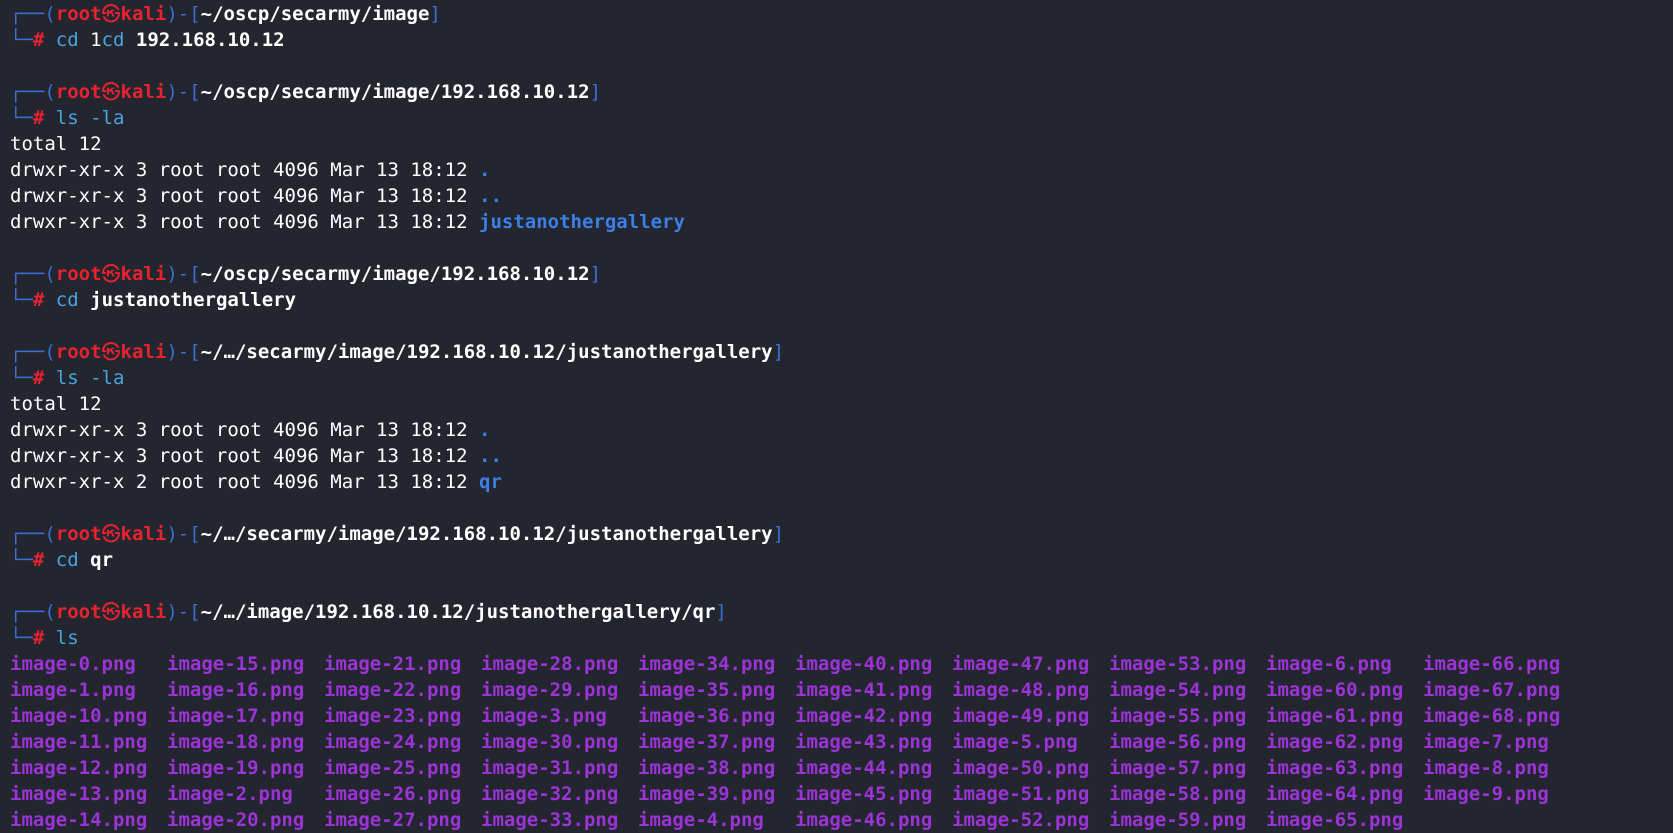  What do you see at coordinates (1492, 716) in the screenshot?
I see `file-name: image-68.png` at bounding box center [1492, 716].